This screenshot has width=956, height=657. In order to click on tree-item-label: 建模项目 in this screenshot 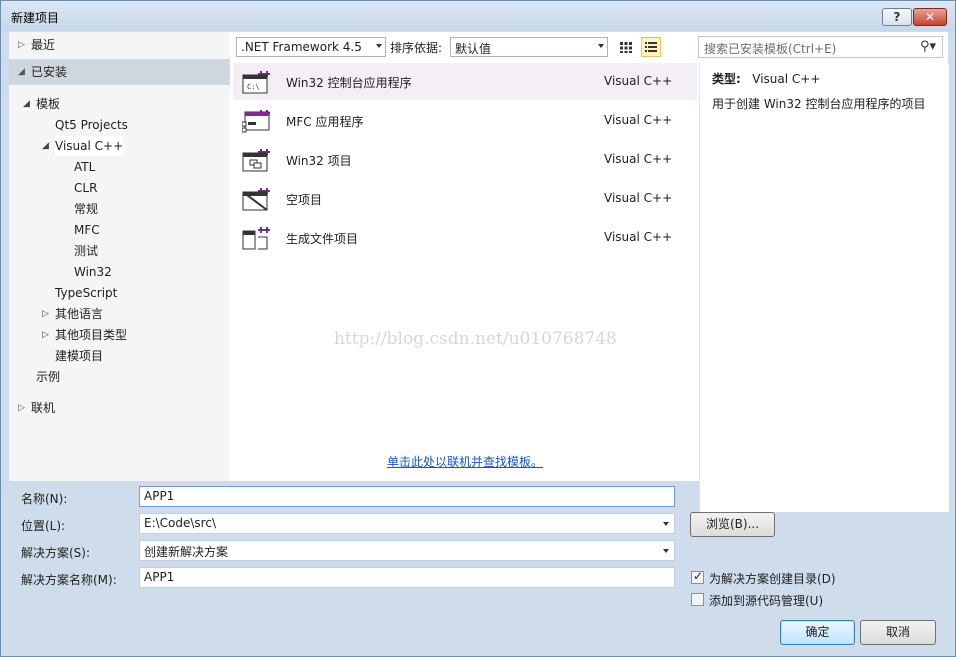, I will do `click(79, 356)`.